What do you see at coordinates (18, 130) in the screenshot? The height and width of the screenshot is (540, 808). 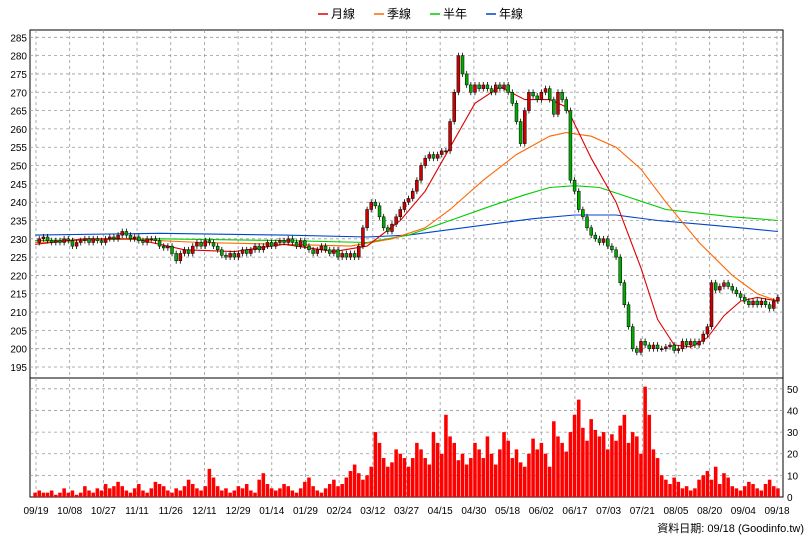 I see `price-tick-label: 260` at bounding box center [18, 130].